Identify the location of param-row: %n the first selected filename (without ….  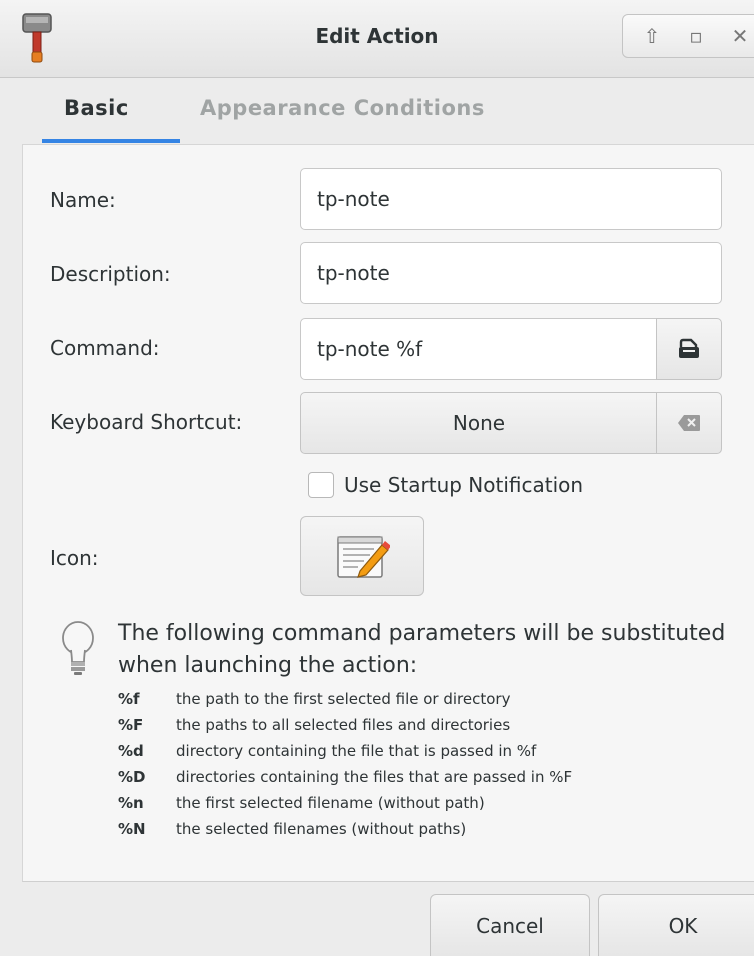
(345, 803).